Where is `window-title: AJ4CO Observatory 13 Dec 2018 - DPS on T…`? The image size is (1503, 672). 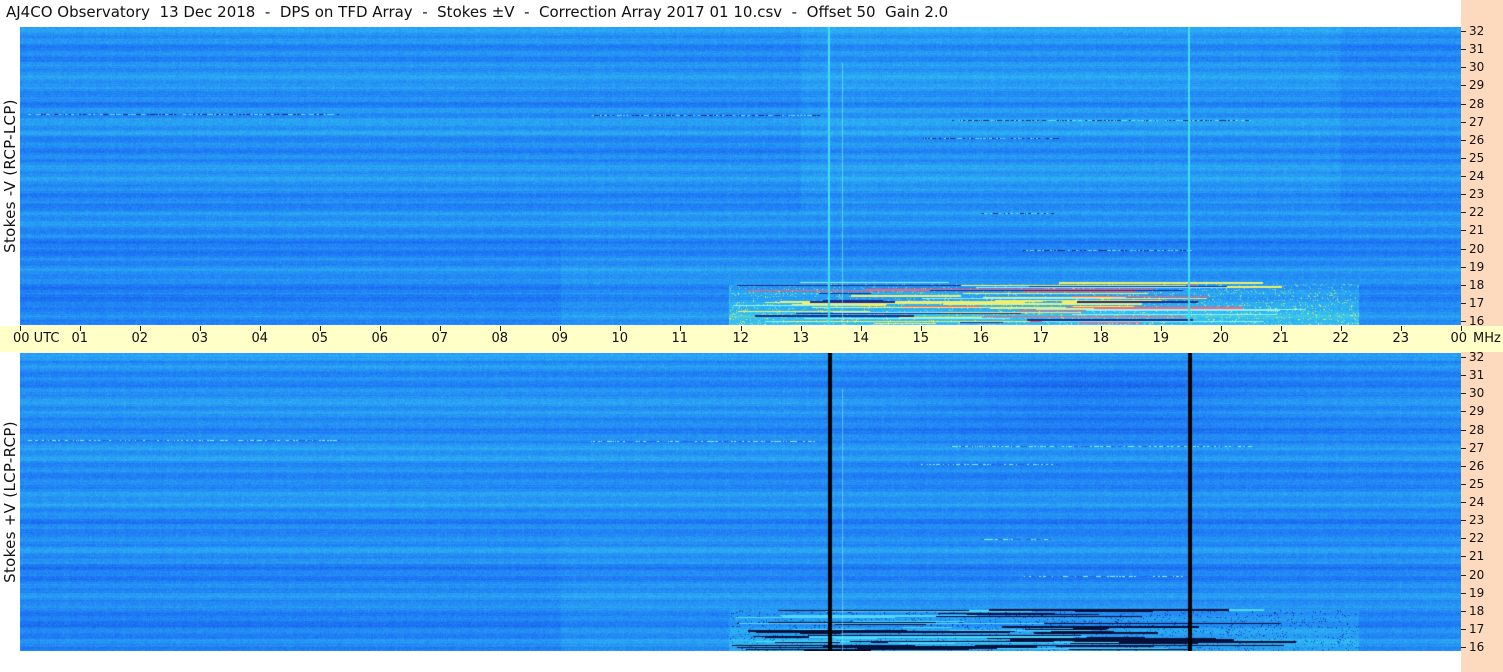 window-title: AJ4CO Observatory 13 Dec 2018 - DPS on T… is located at coordinates (730, 12).